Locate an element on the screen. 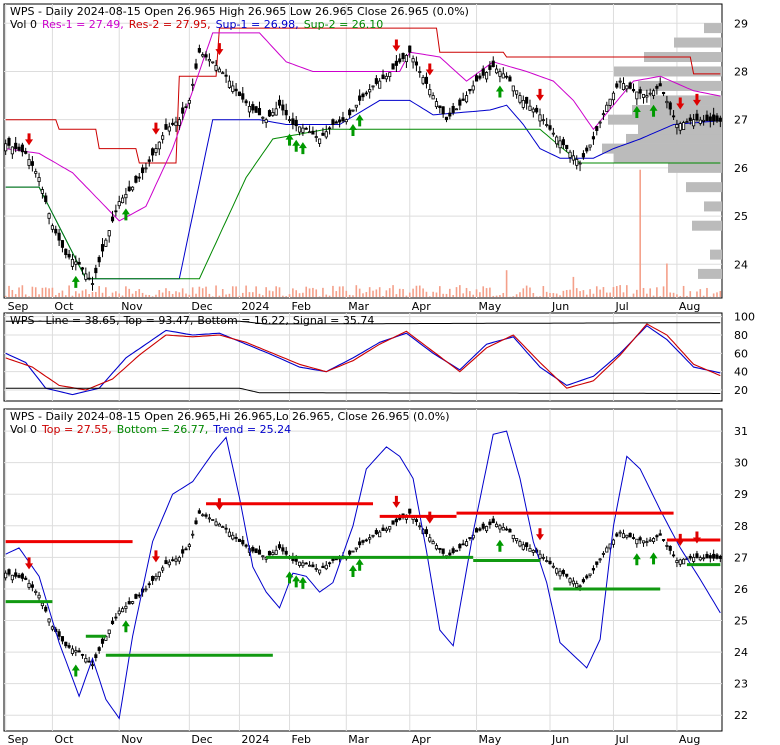 The width and height of the screenshot is (780, 745). y-tick-label-0-1: 25 is located at coordinates (741, 216).